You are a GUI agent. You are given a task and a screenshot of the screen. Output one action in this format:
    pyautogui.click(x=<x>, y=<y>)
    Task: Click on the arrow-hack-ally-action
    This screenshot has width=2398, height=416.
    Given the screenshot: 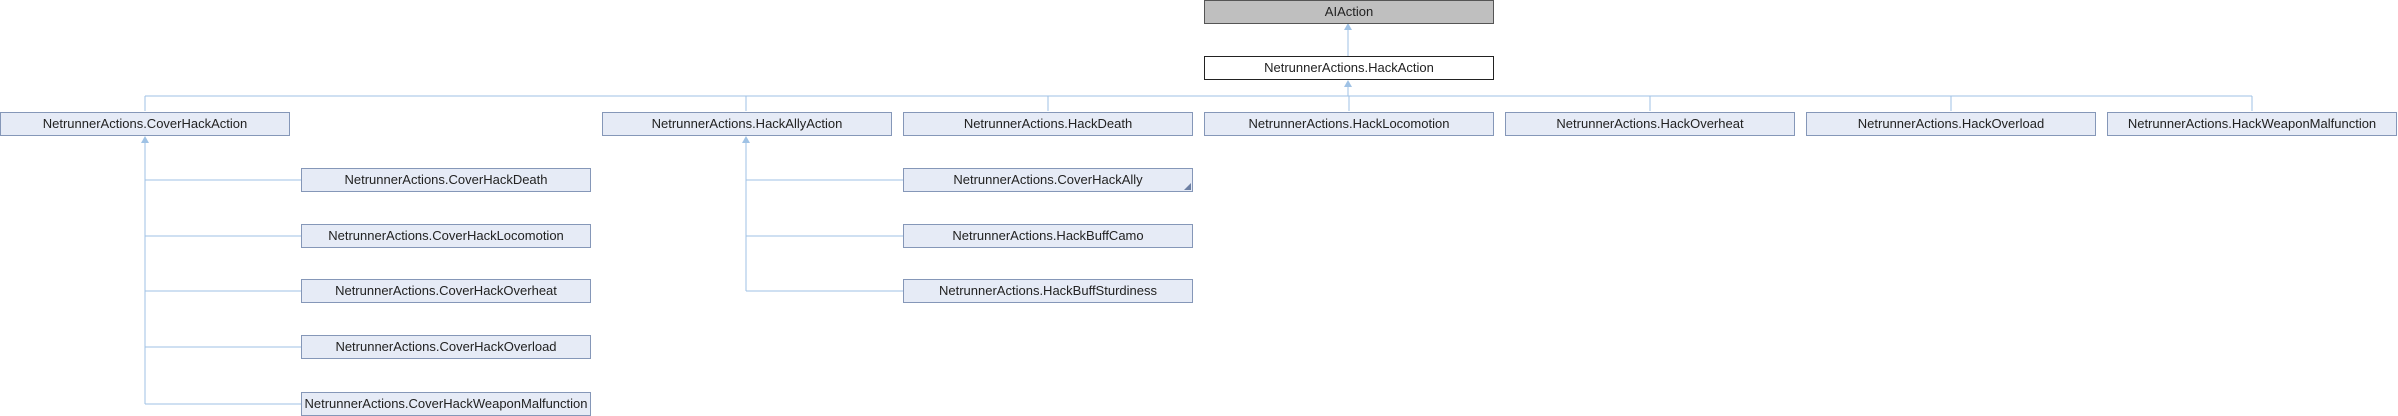 What is the action you would take?
    pyautogui.click(x=746, y=139)
    